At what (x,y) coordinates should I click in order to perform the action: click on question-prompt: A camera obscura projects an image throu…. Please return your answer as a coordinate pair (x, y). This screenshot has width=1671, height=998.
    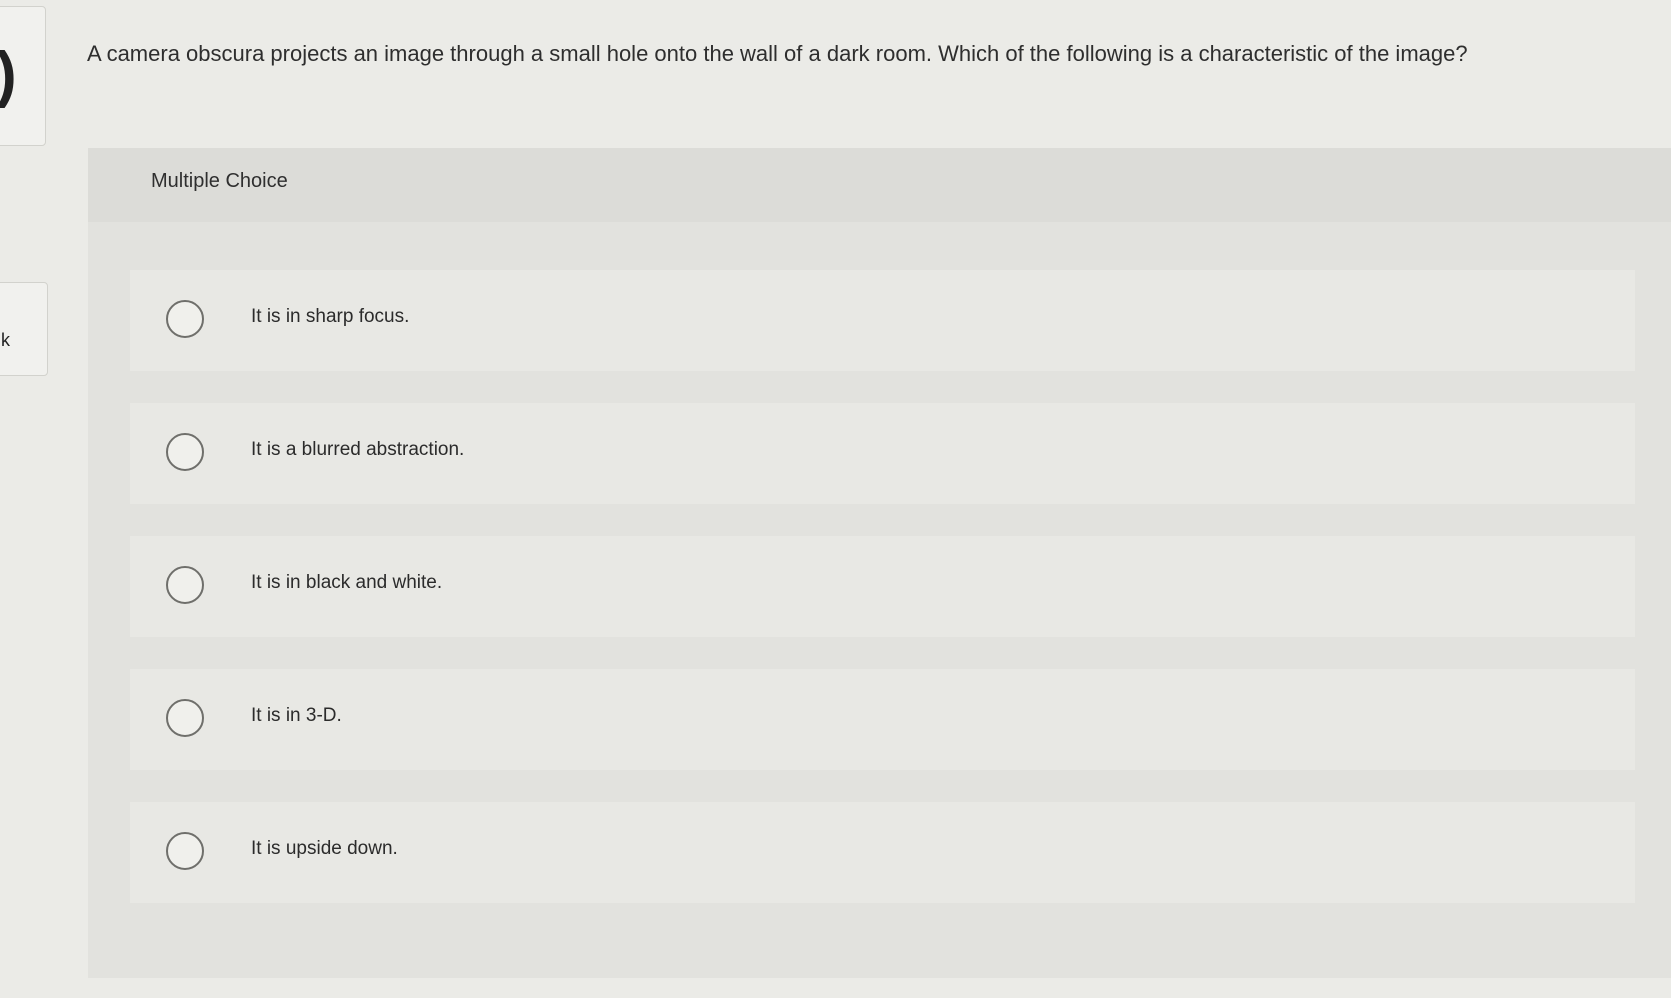
    Looking at the image, I should click on (777, 53).